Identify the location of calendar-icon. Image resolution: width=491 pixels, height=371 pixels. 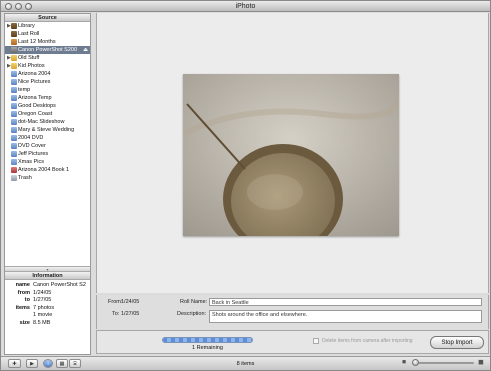
(14, 42).